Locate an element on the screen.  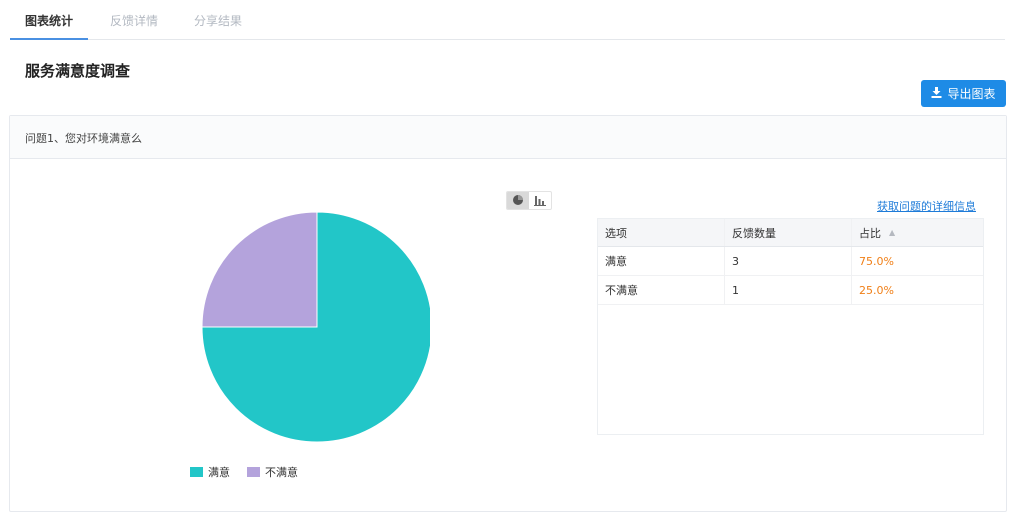
page-title: 服务满意度调查 is located at coordinates (78, 71).